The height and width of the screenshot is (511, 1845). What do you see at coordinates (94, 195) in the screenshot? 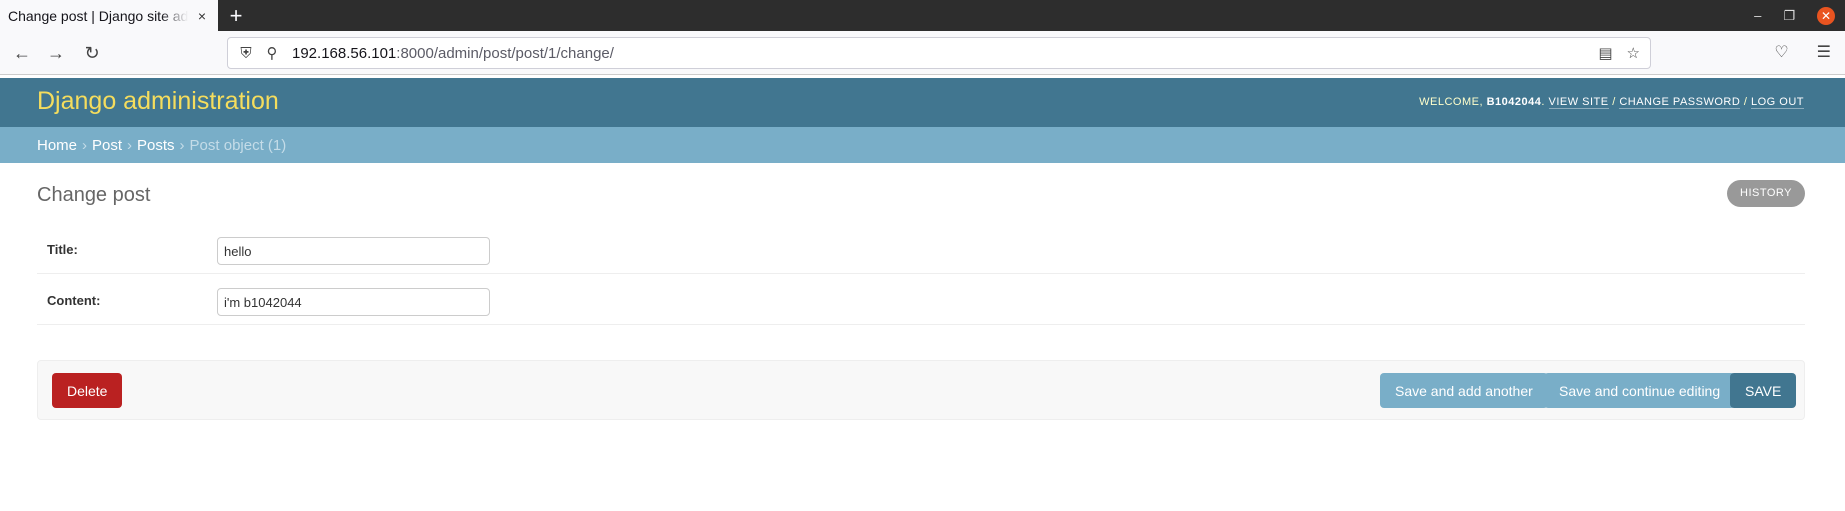
I see `page-title: Change post` at bounding box center [94, 195].